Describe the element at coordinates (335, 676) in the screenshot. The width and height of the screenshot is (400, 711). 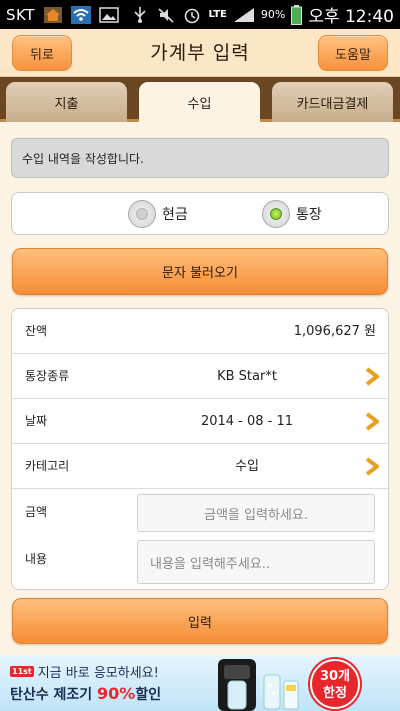
I see `limited-count: 30개` at that location.